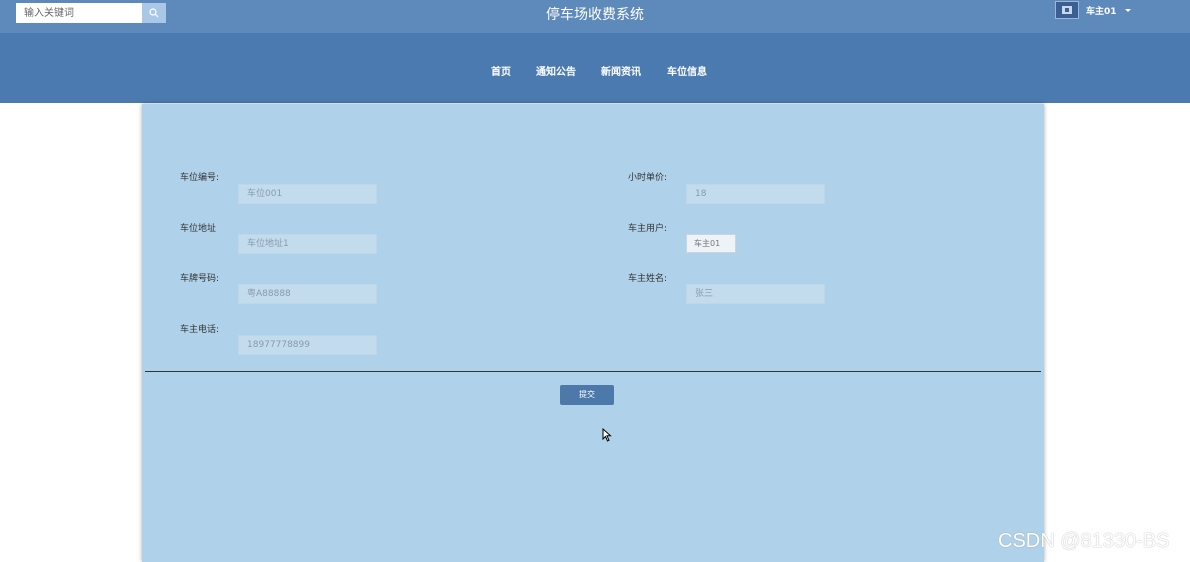 The image size is (1190, 562). What do you see at coordinates (200, 330) in the screenshot?
I see `owner-phone-label: 车主电话:` at bounding box center [200, 330].